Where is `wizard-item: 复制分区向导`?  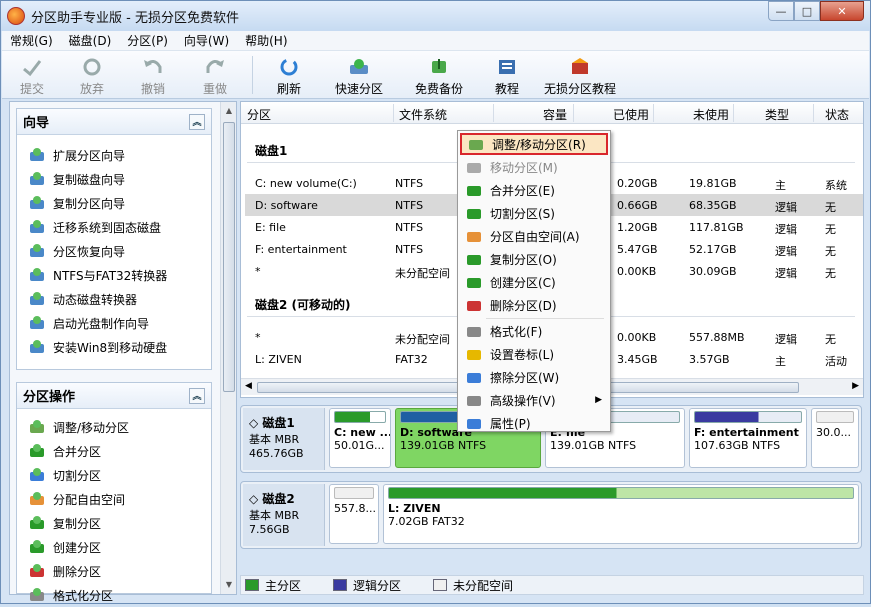
wizard-item: 复制分区向导 is located at coordinates (114, 203).